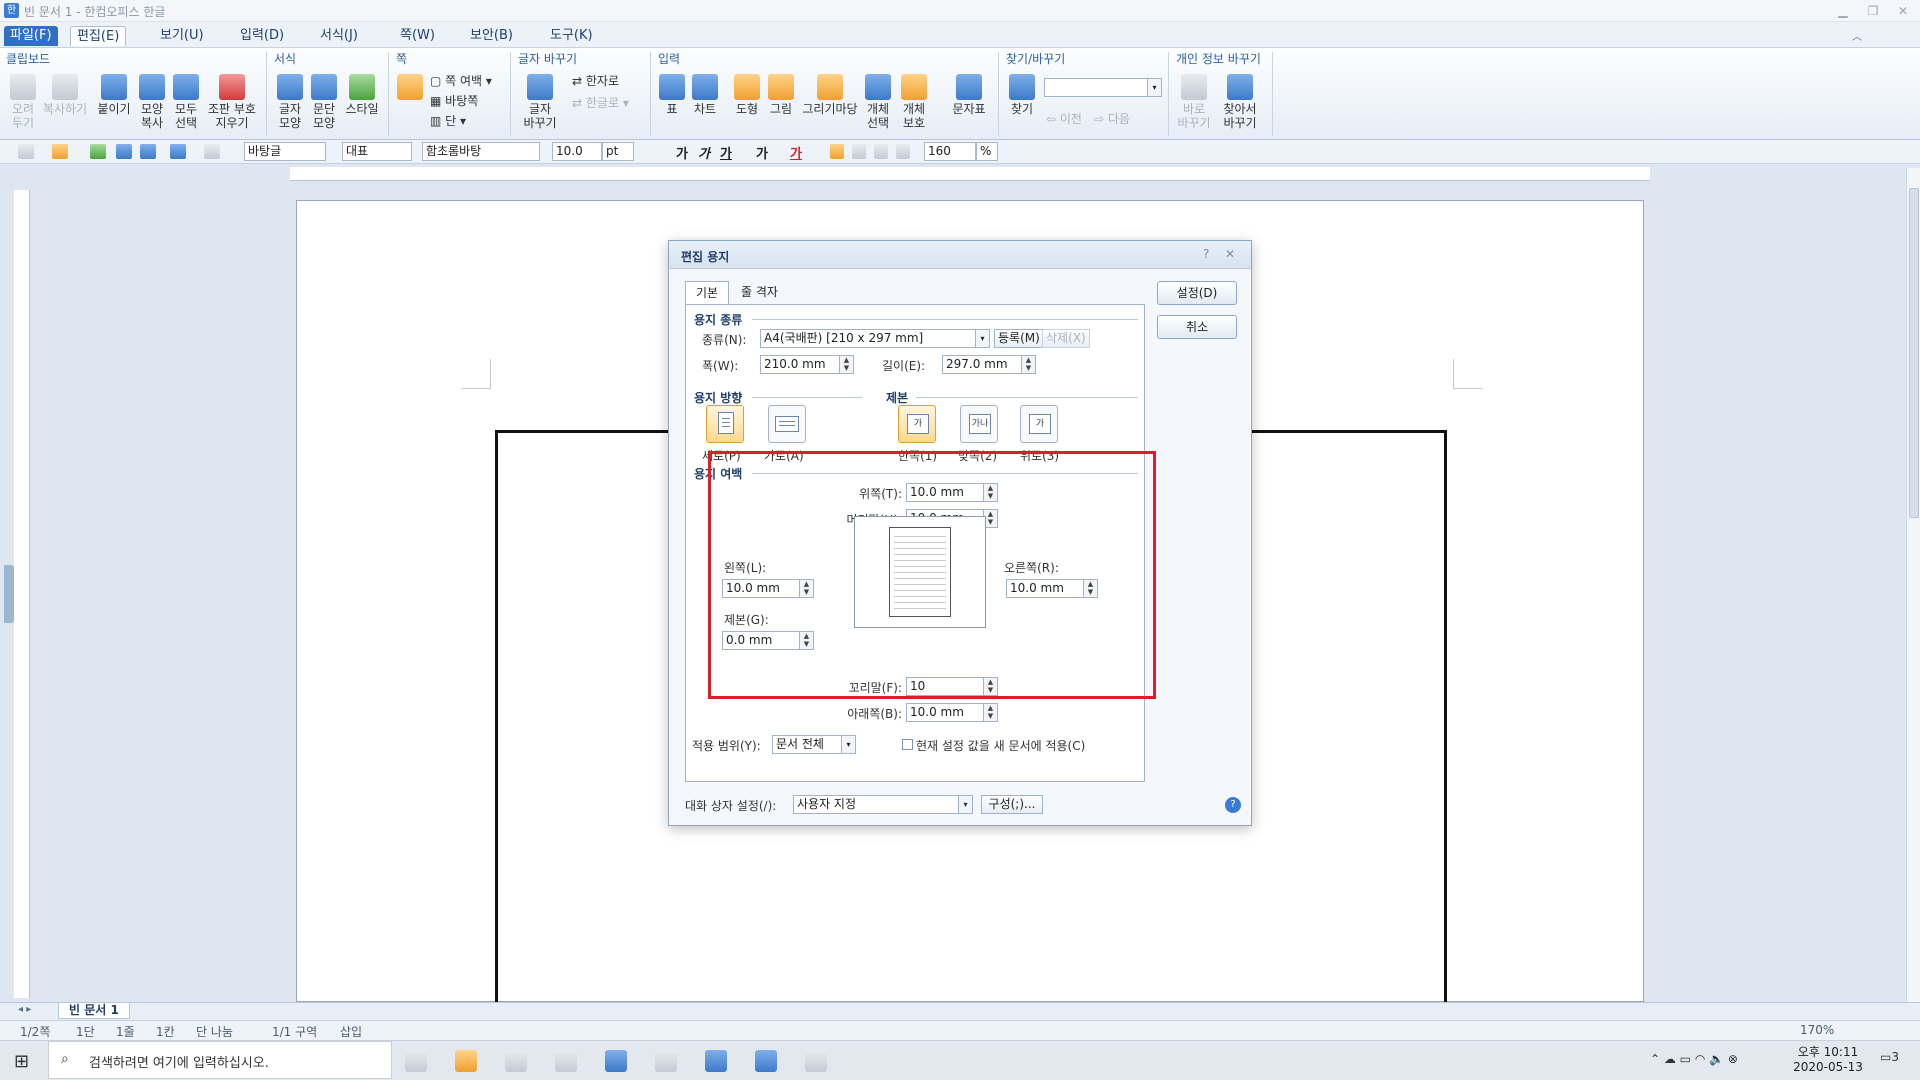 This screenshot has height=1080, width=1920. I want to click on margin-bottom-input: 10.0 mm, so click(945, 712).